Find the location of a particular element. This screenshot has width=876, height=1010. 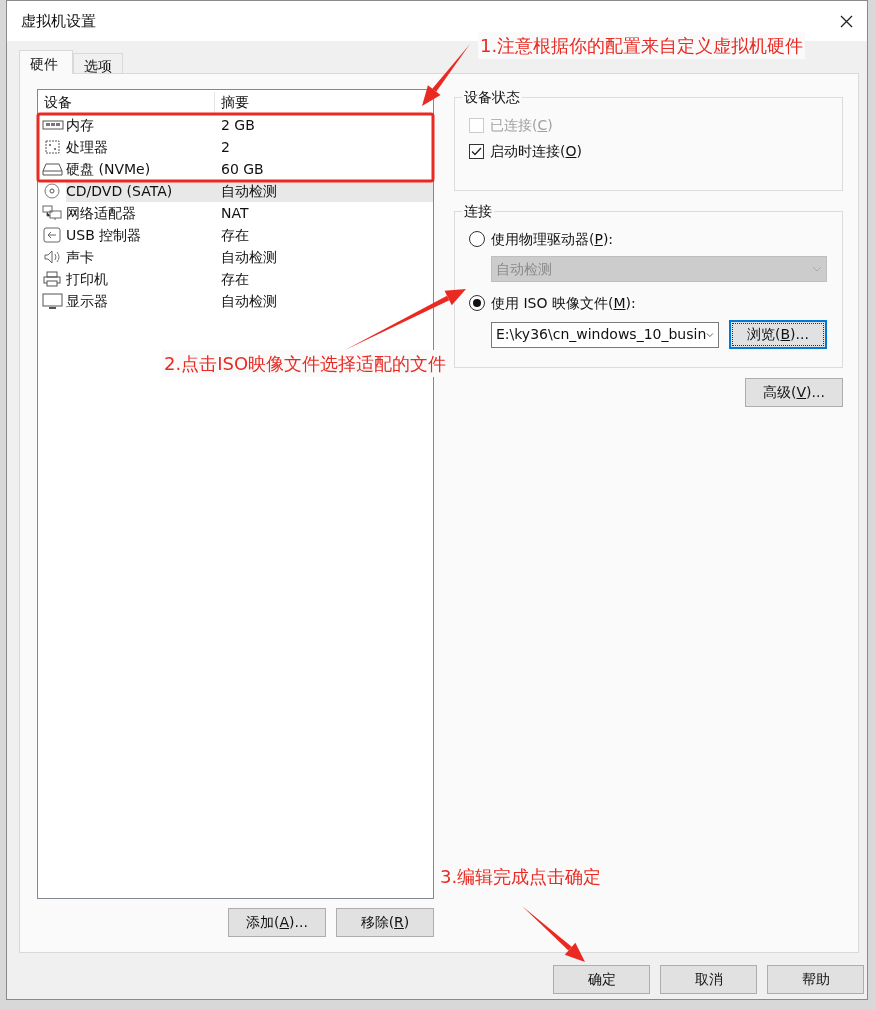

checkbox-label: 已连接(C) is located at coordinates (521, 125).